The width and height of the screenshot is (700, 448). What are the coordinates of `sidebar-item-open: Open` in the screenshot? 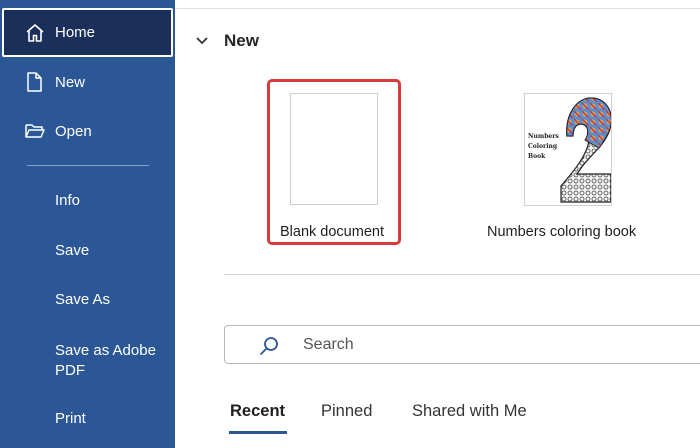 It's located at (87, 131).